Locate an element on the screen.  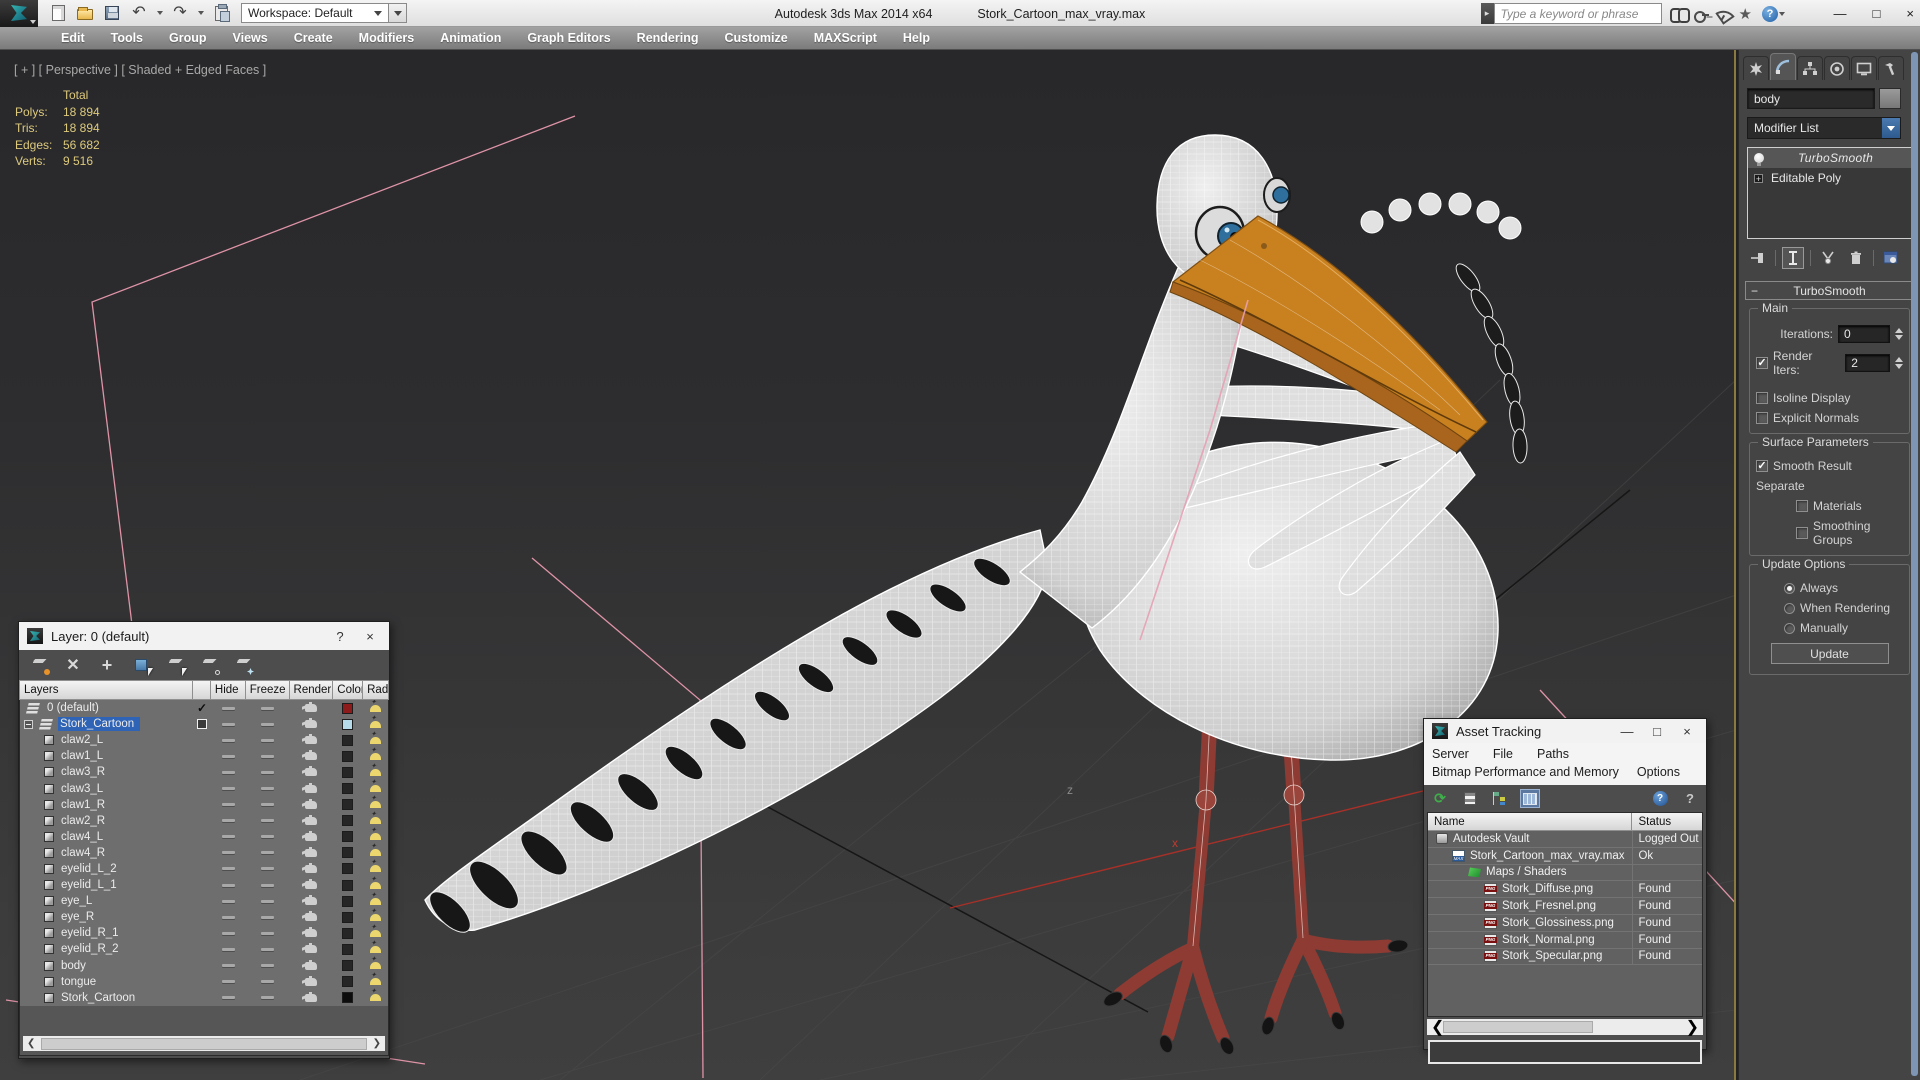
save-file-button is located at coordinates (112, 13).